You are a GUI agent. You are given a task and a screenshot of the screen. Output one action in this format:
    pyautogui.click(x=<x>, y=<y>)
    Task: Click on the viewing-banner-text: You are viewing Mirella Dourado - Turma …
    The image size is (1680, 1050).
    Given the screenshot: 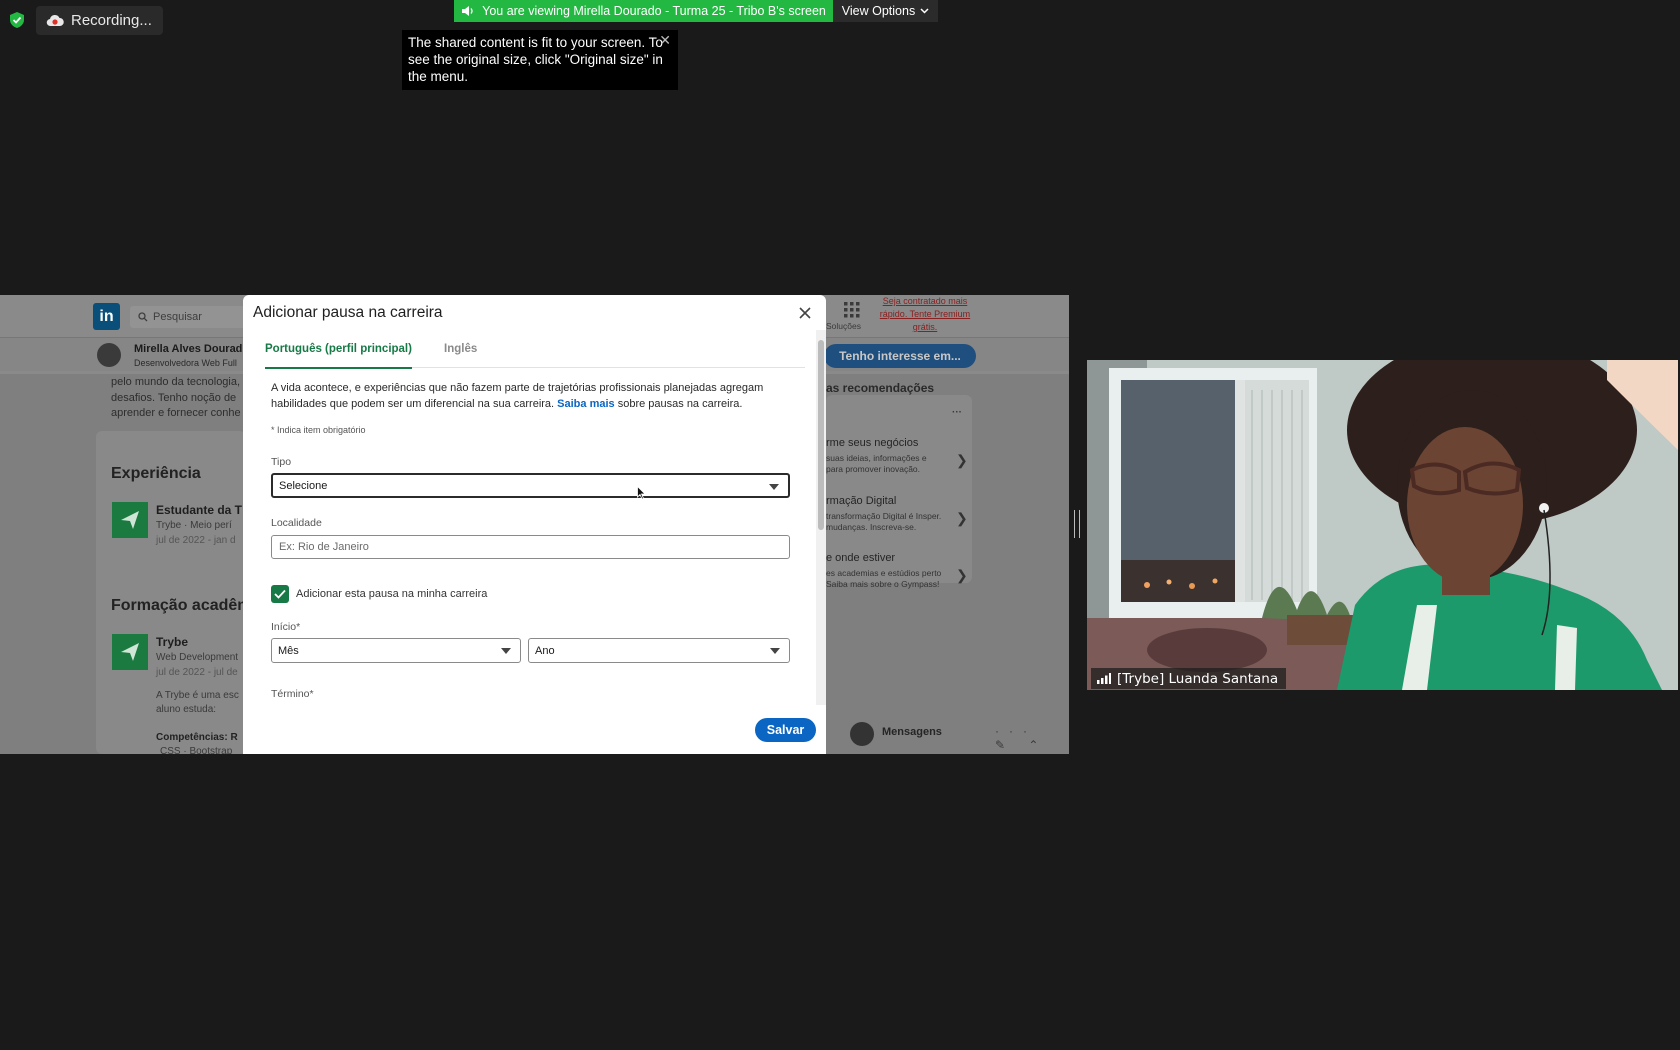 What is the action you would take?
    pyautogui.click(x=654, y=11)
    